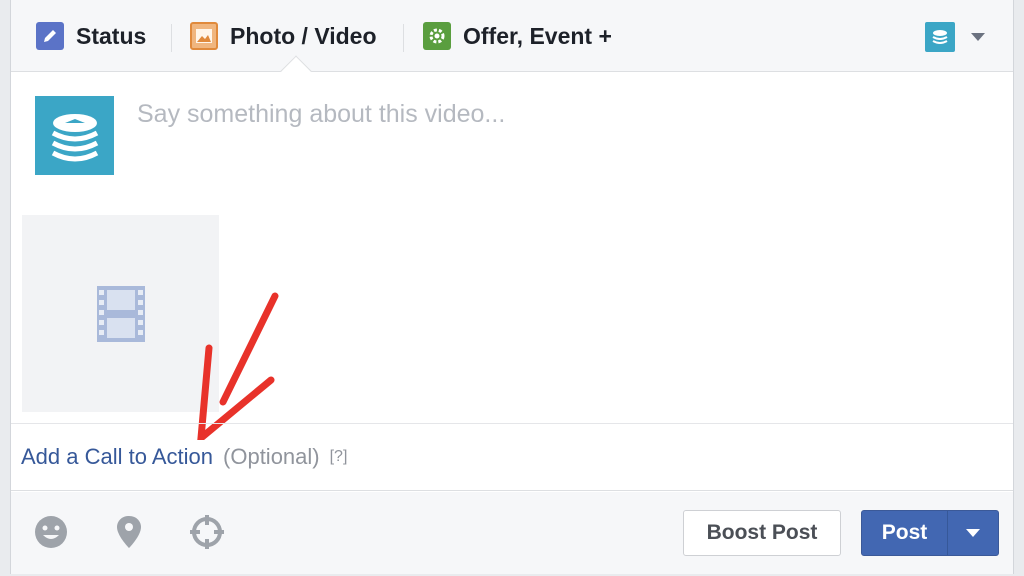 The image size is (1024, 576). I want to click on post-button-group: Post, so click(930, 533).